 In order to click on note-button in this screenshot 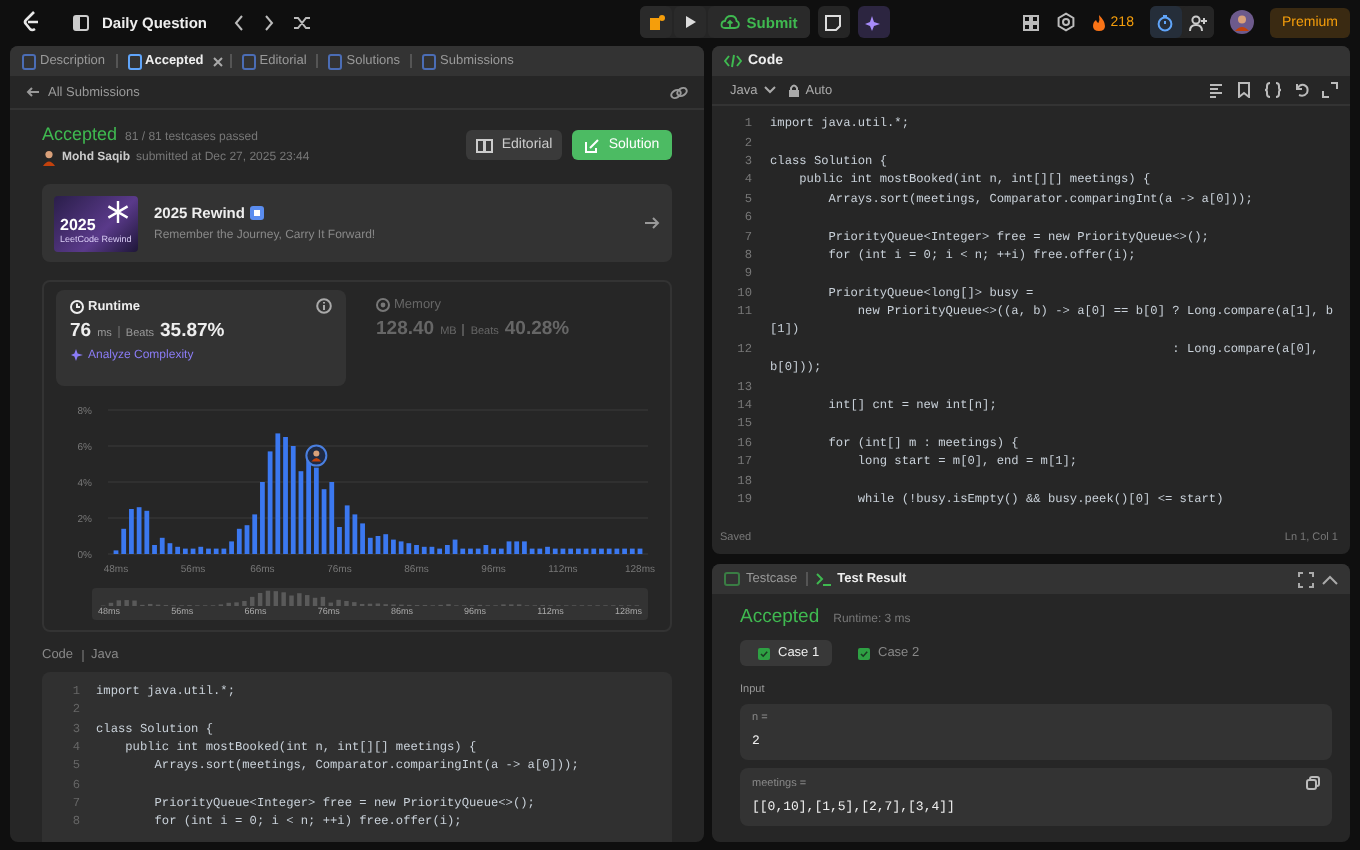, I will do `click(833, 22)`.